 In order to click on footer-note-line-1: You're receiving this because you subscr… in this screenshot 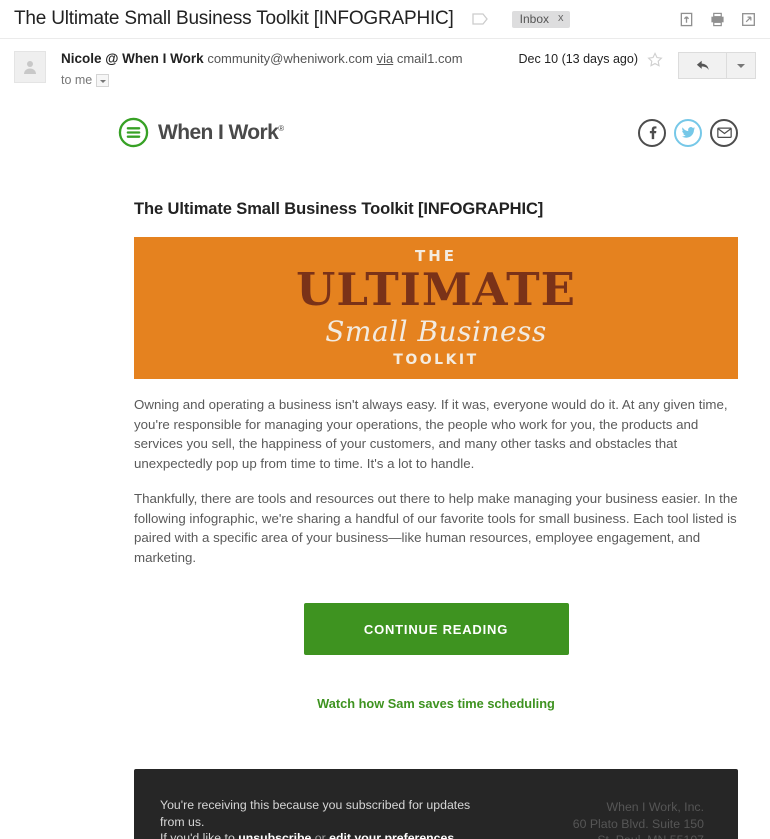, I will do `click(315, 805)`.